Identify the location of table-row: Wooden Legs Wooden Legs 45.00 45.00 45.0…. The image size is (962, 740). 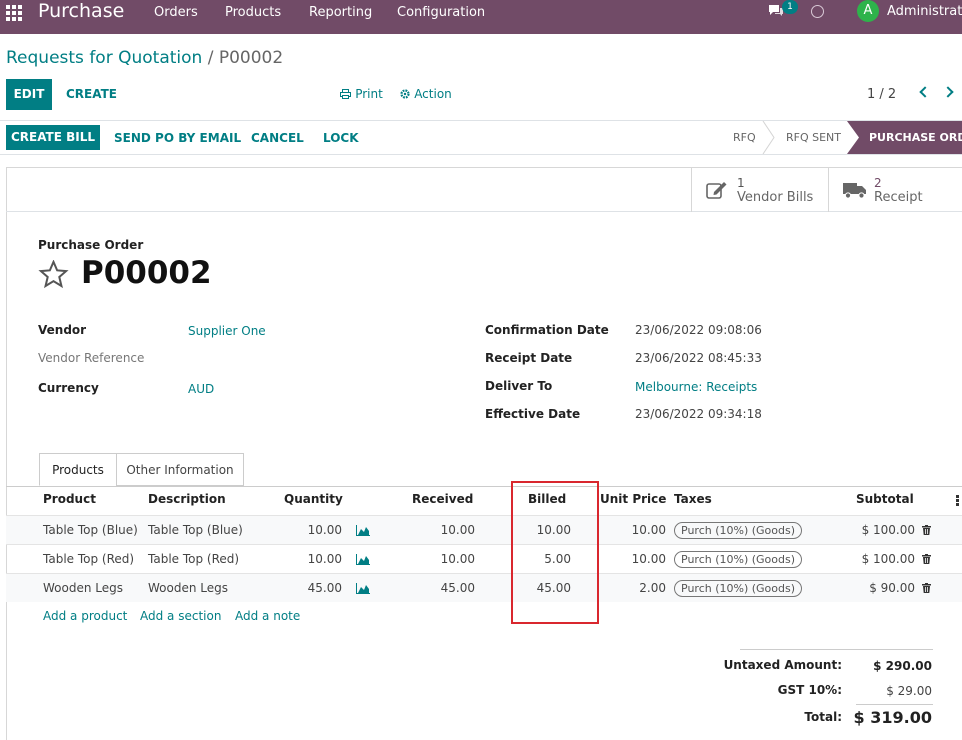
(484, 587).